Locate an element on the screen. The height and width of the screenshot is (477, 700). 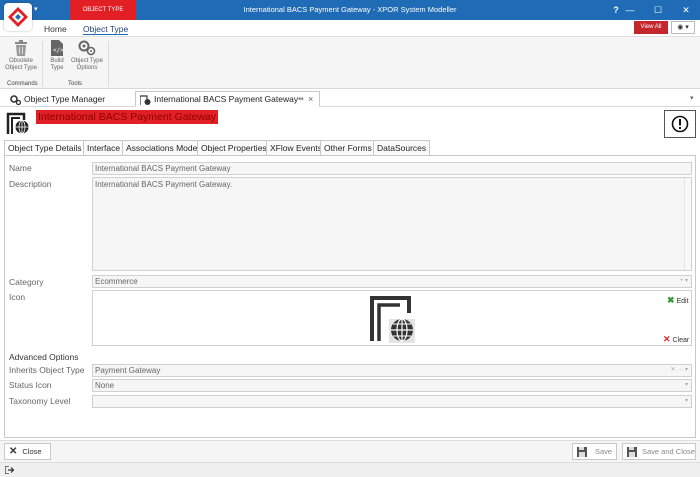
description-scrollbar is located at coordinates (687, 224).